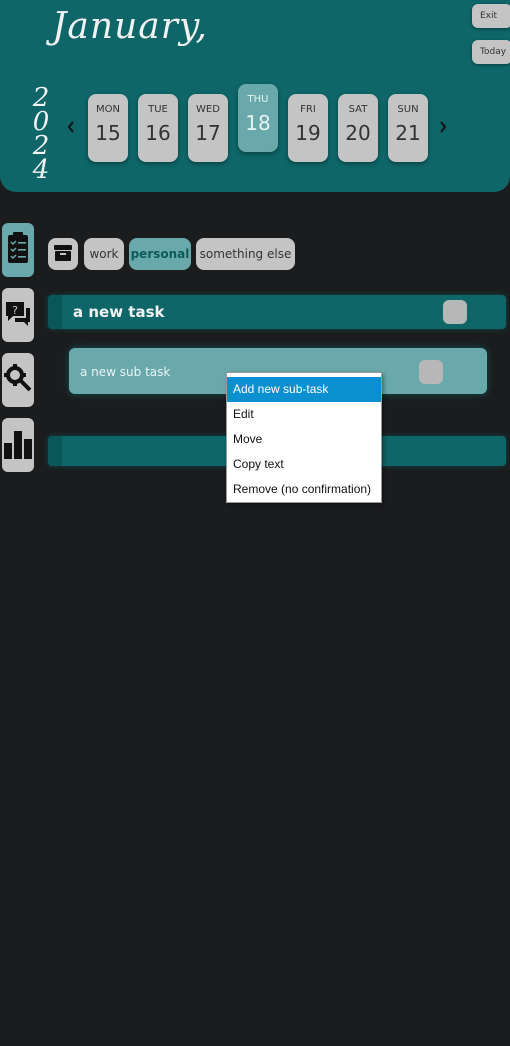  I want to click on day-name: MON, so click(108, 109).